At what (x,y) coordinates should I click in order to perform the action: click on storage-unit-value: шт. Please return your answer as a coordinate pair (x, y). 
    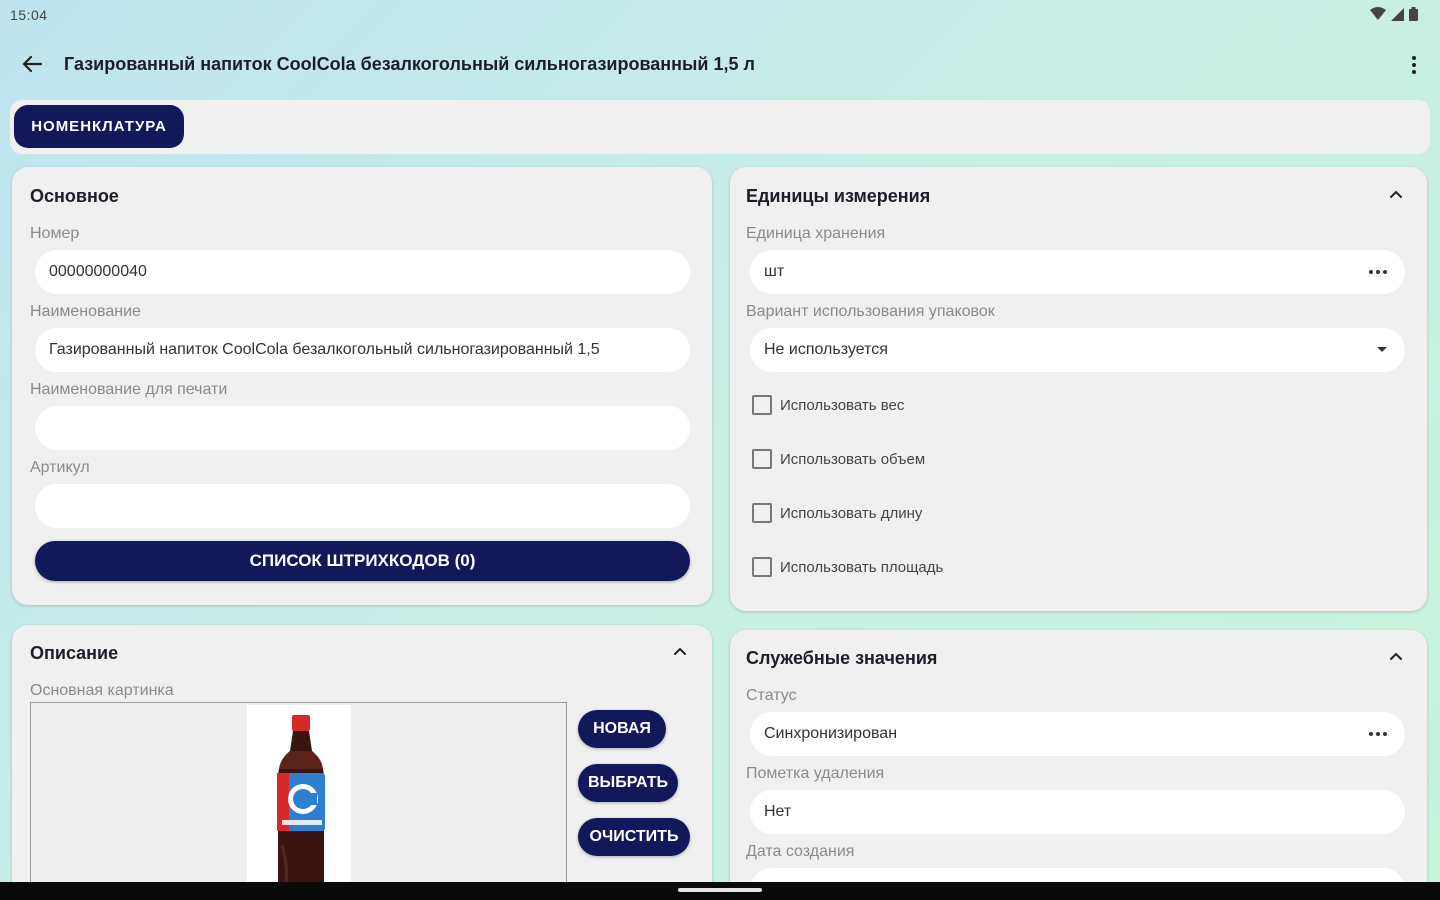
    Looking at the image, I should click on (774, 271).